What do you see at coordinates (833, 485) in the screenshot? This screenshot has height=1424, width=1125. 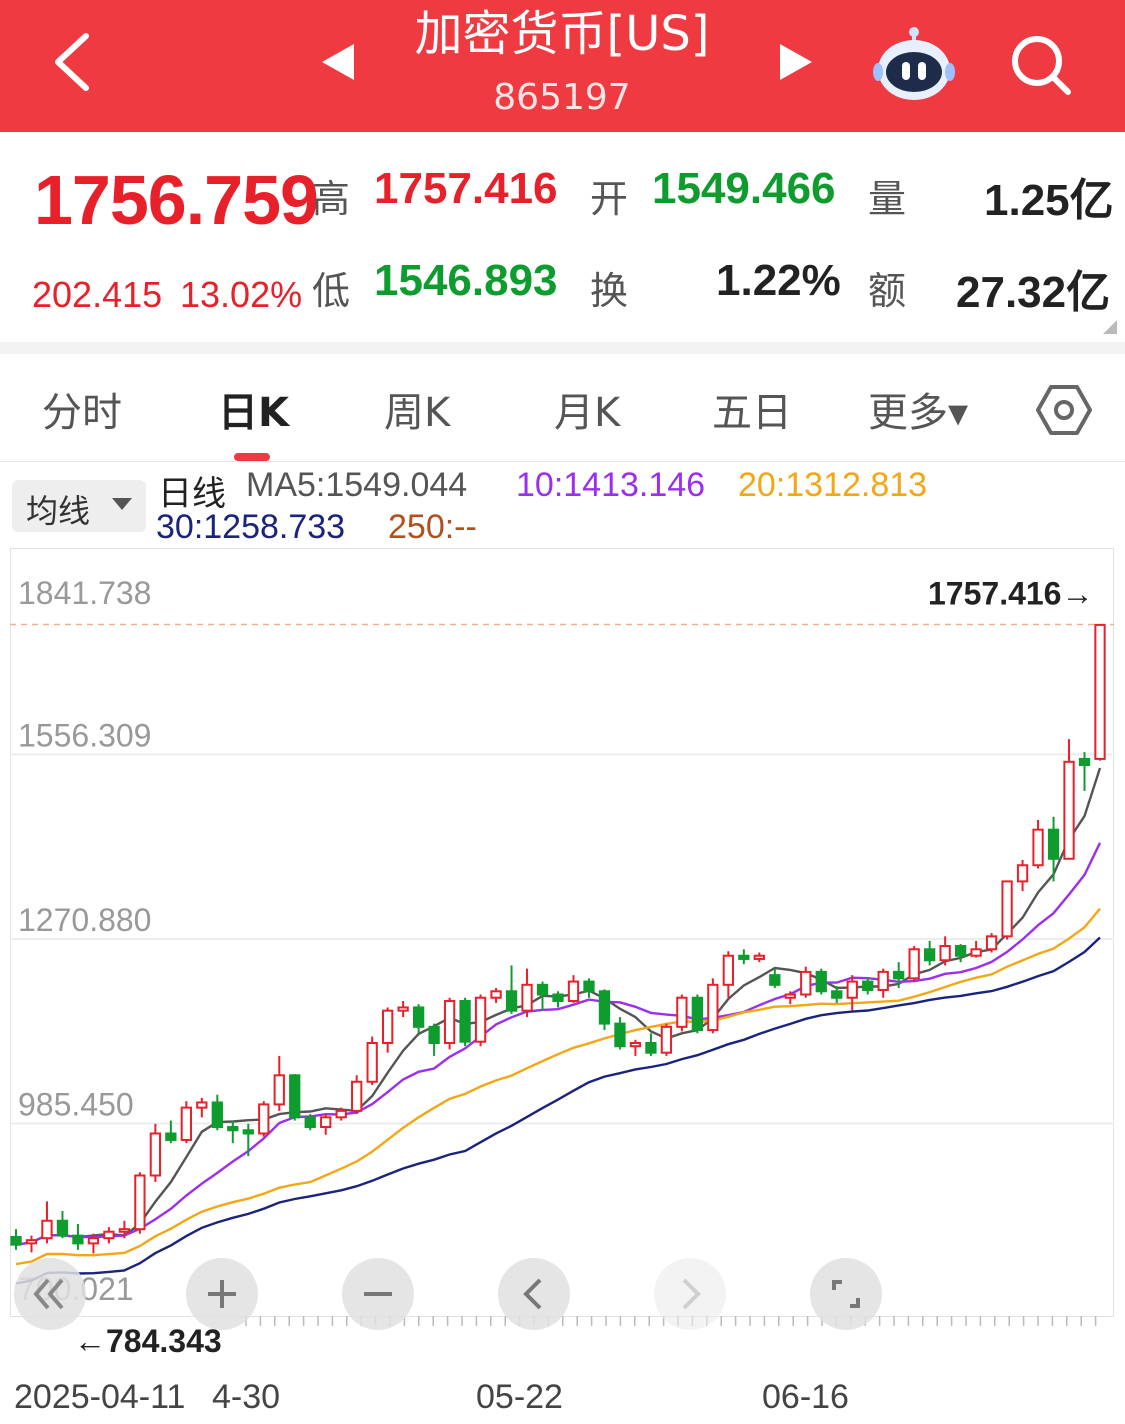 I see `ma20-readout: 20:1312.813` at bounding box center [833, 485].